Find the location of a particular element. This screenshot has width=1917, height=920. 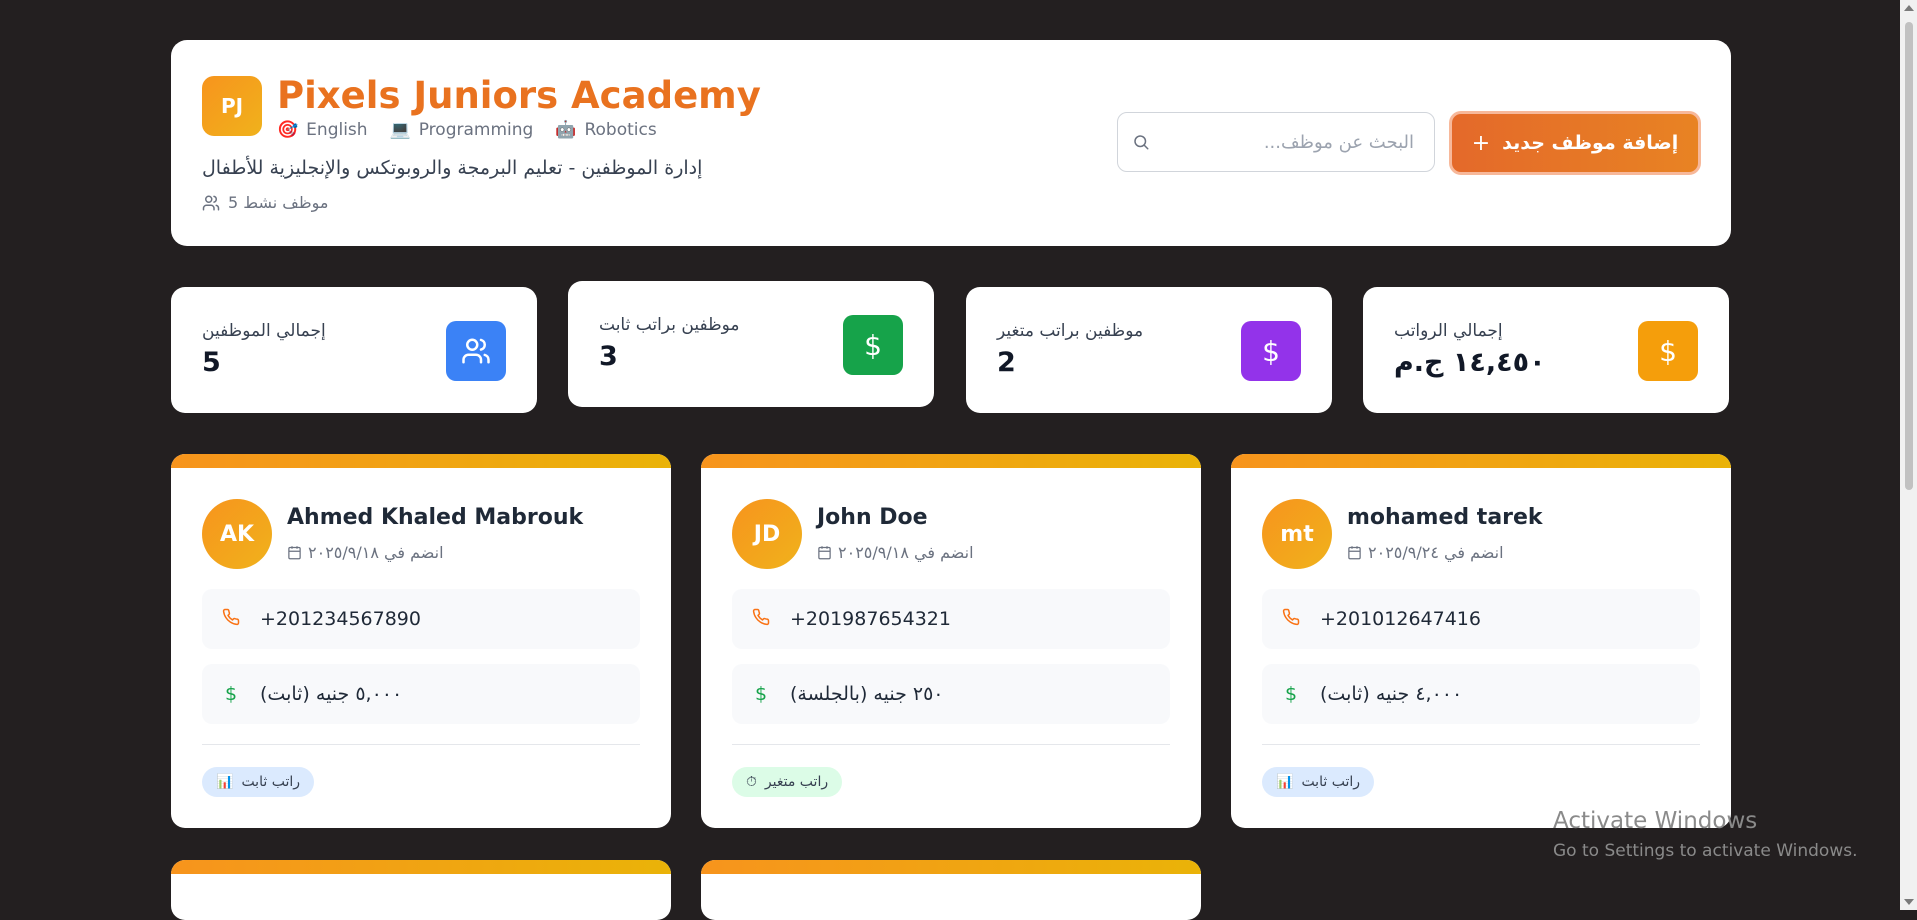

tag-label: Programming is located at coordinates (476, 130).